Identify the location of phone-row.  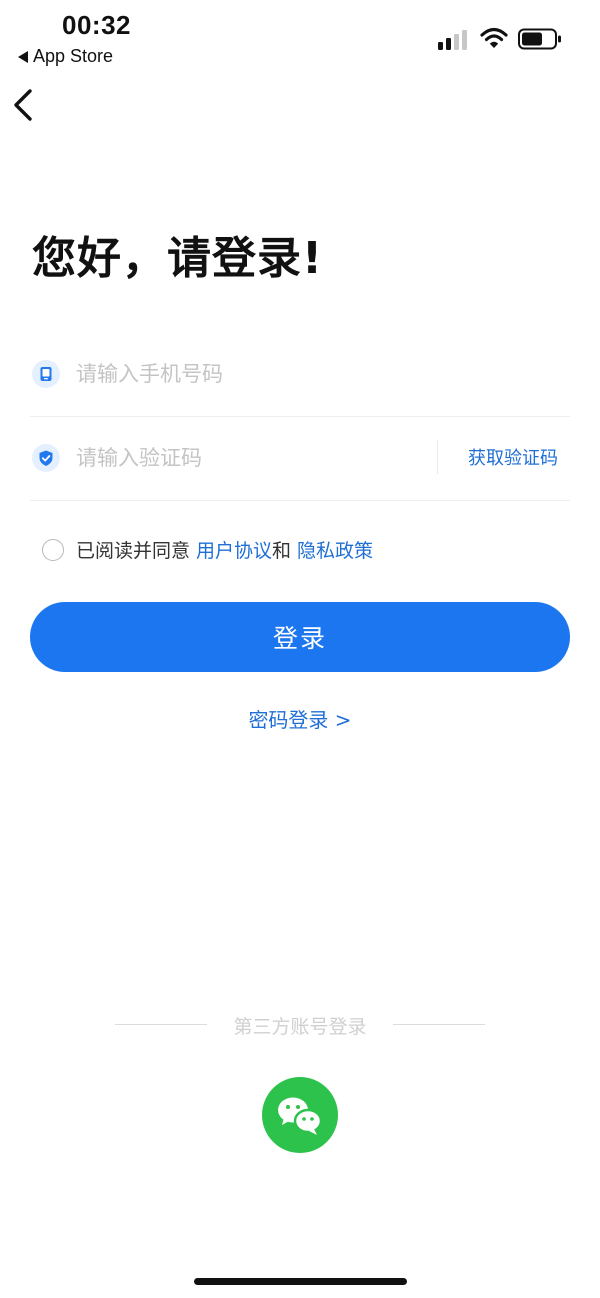
(300, 374).